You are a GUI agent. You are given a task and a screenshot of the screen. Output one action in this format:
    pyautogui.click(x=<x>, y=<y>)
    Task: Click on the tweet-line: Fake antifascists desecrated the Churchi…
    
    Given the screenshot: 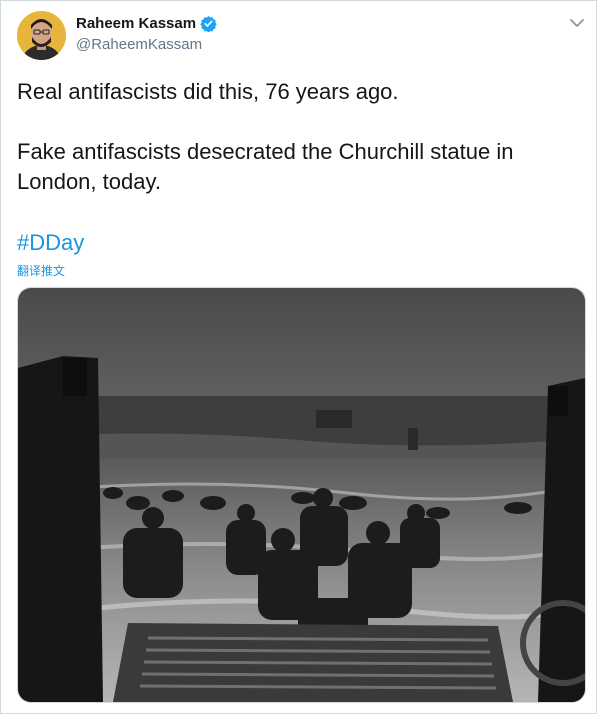 What is the action you would take?
    pyautogui.click(x=265, y=151)
    